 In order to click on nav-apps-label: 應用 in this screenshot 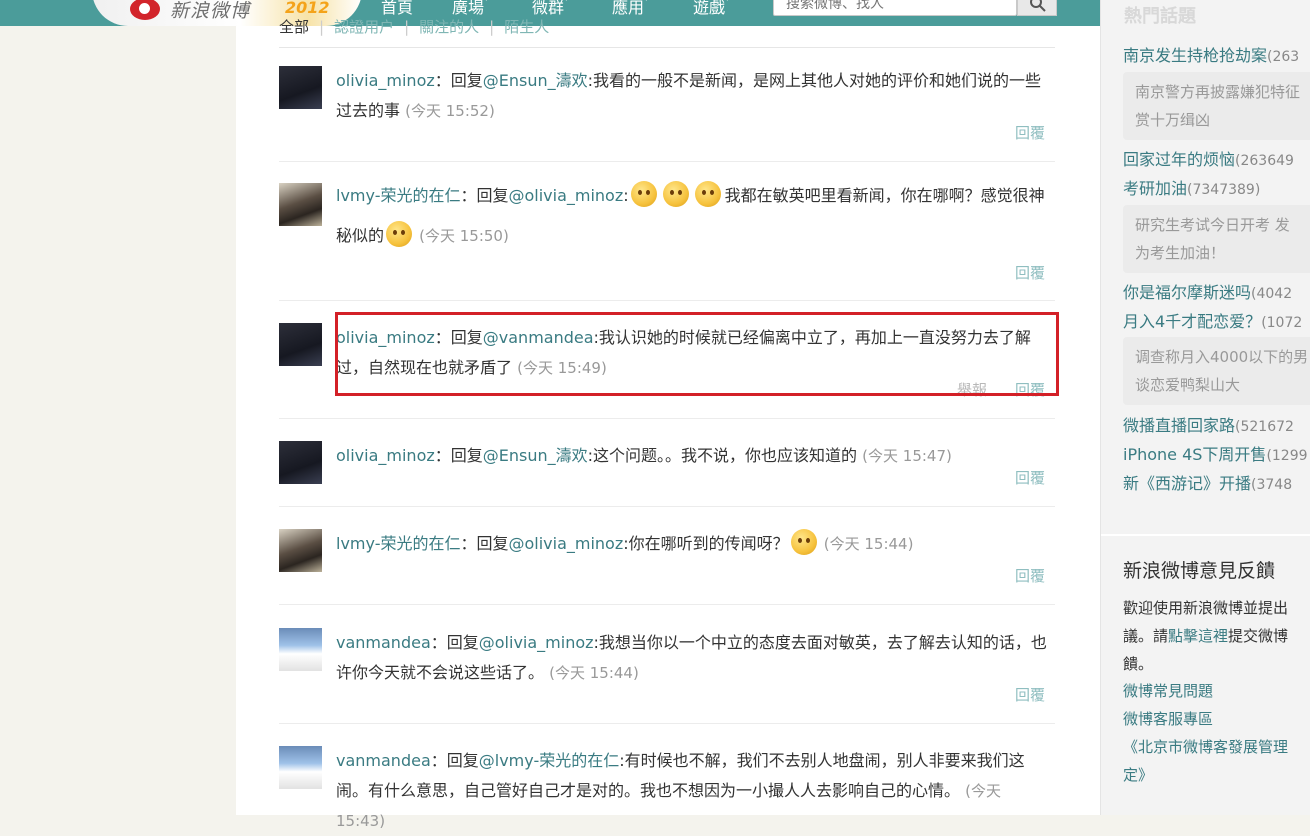, I will do `click(628, 8)`.